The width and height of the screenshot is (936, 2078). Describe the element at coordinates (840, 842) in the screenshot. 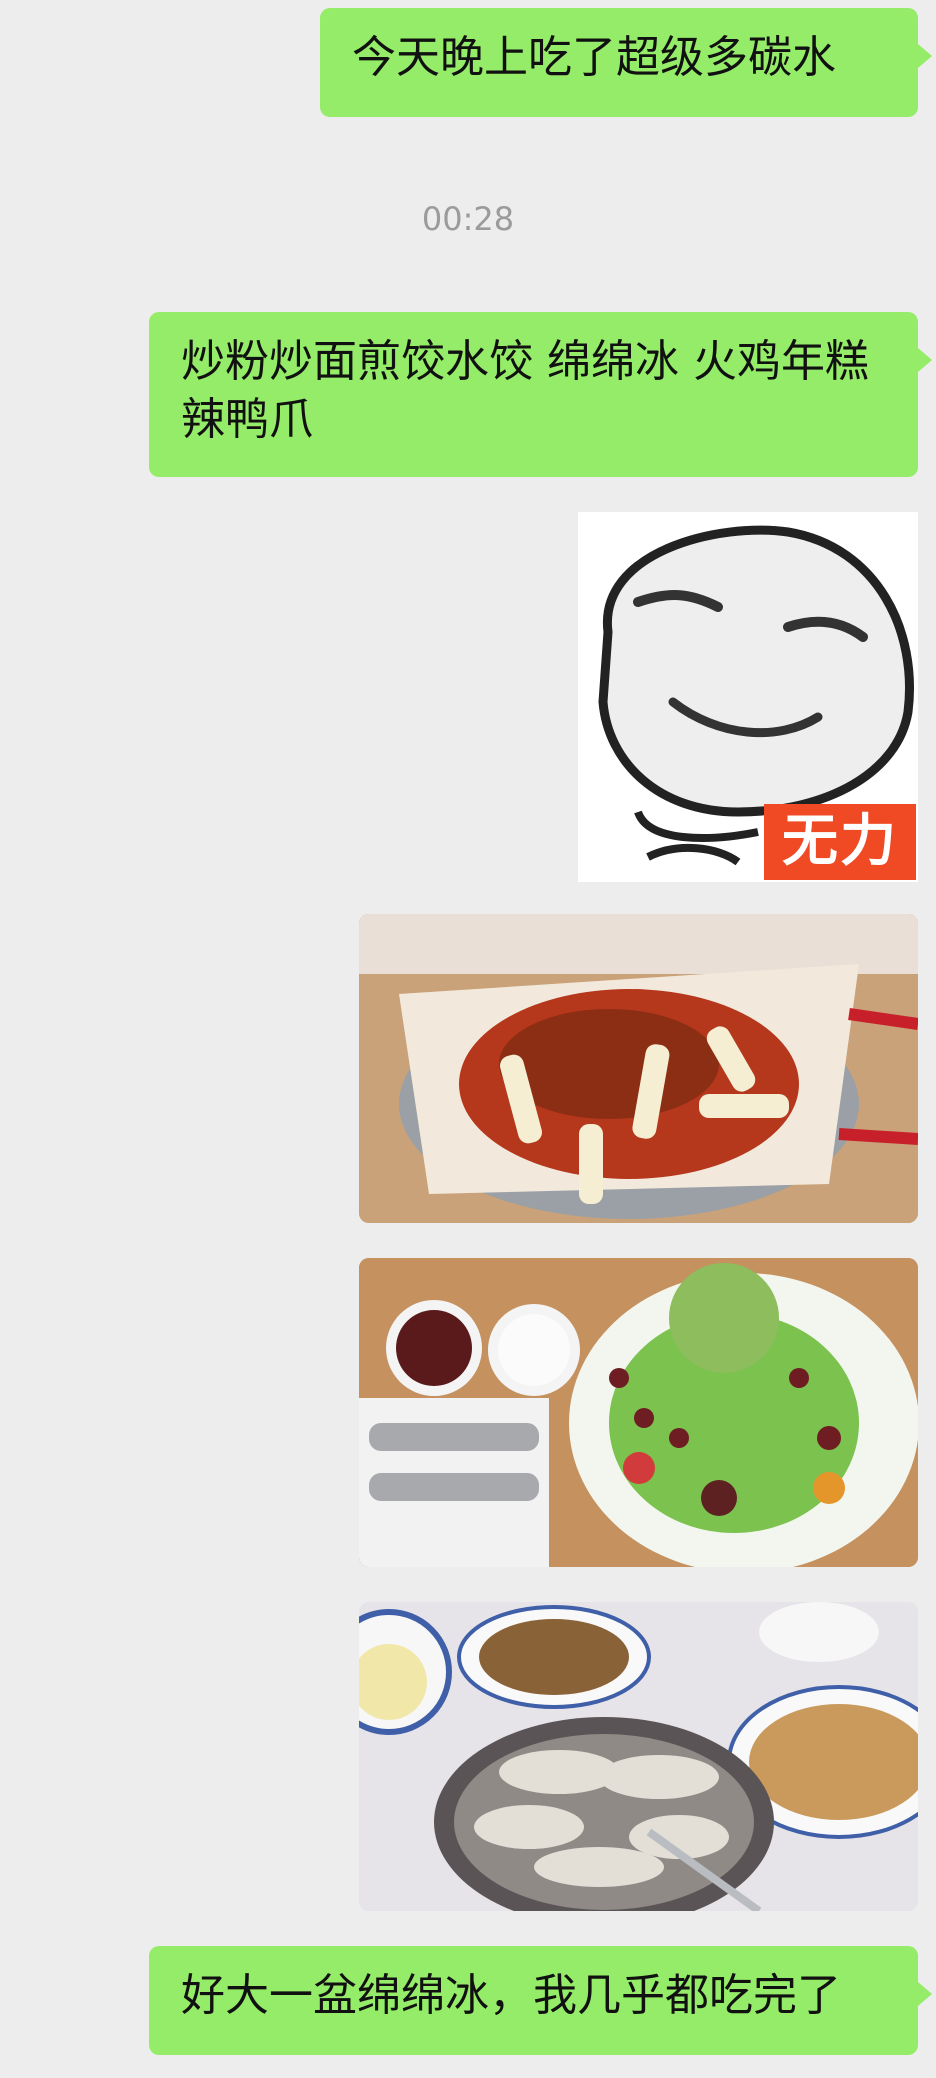

I see `sticker-caption: 无力` at that location.